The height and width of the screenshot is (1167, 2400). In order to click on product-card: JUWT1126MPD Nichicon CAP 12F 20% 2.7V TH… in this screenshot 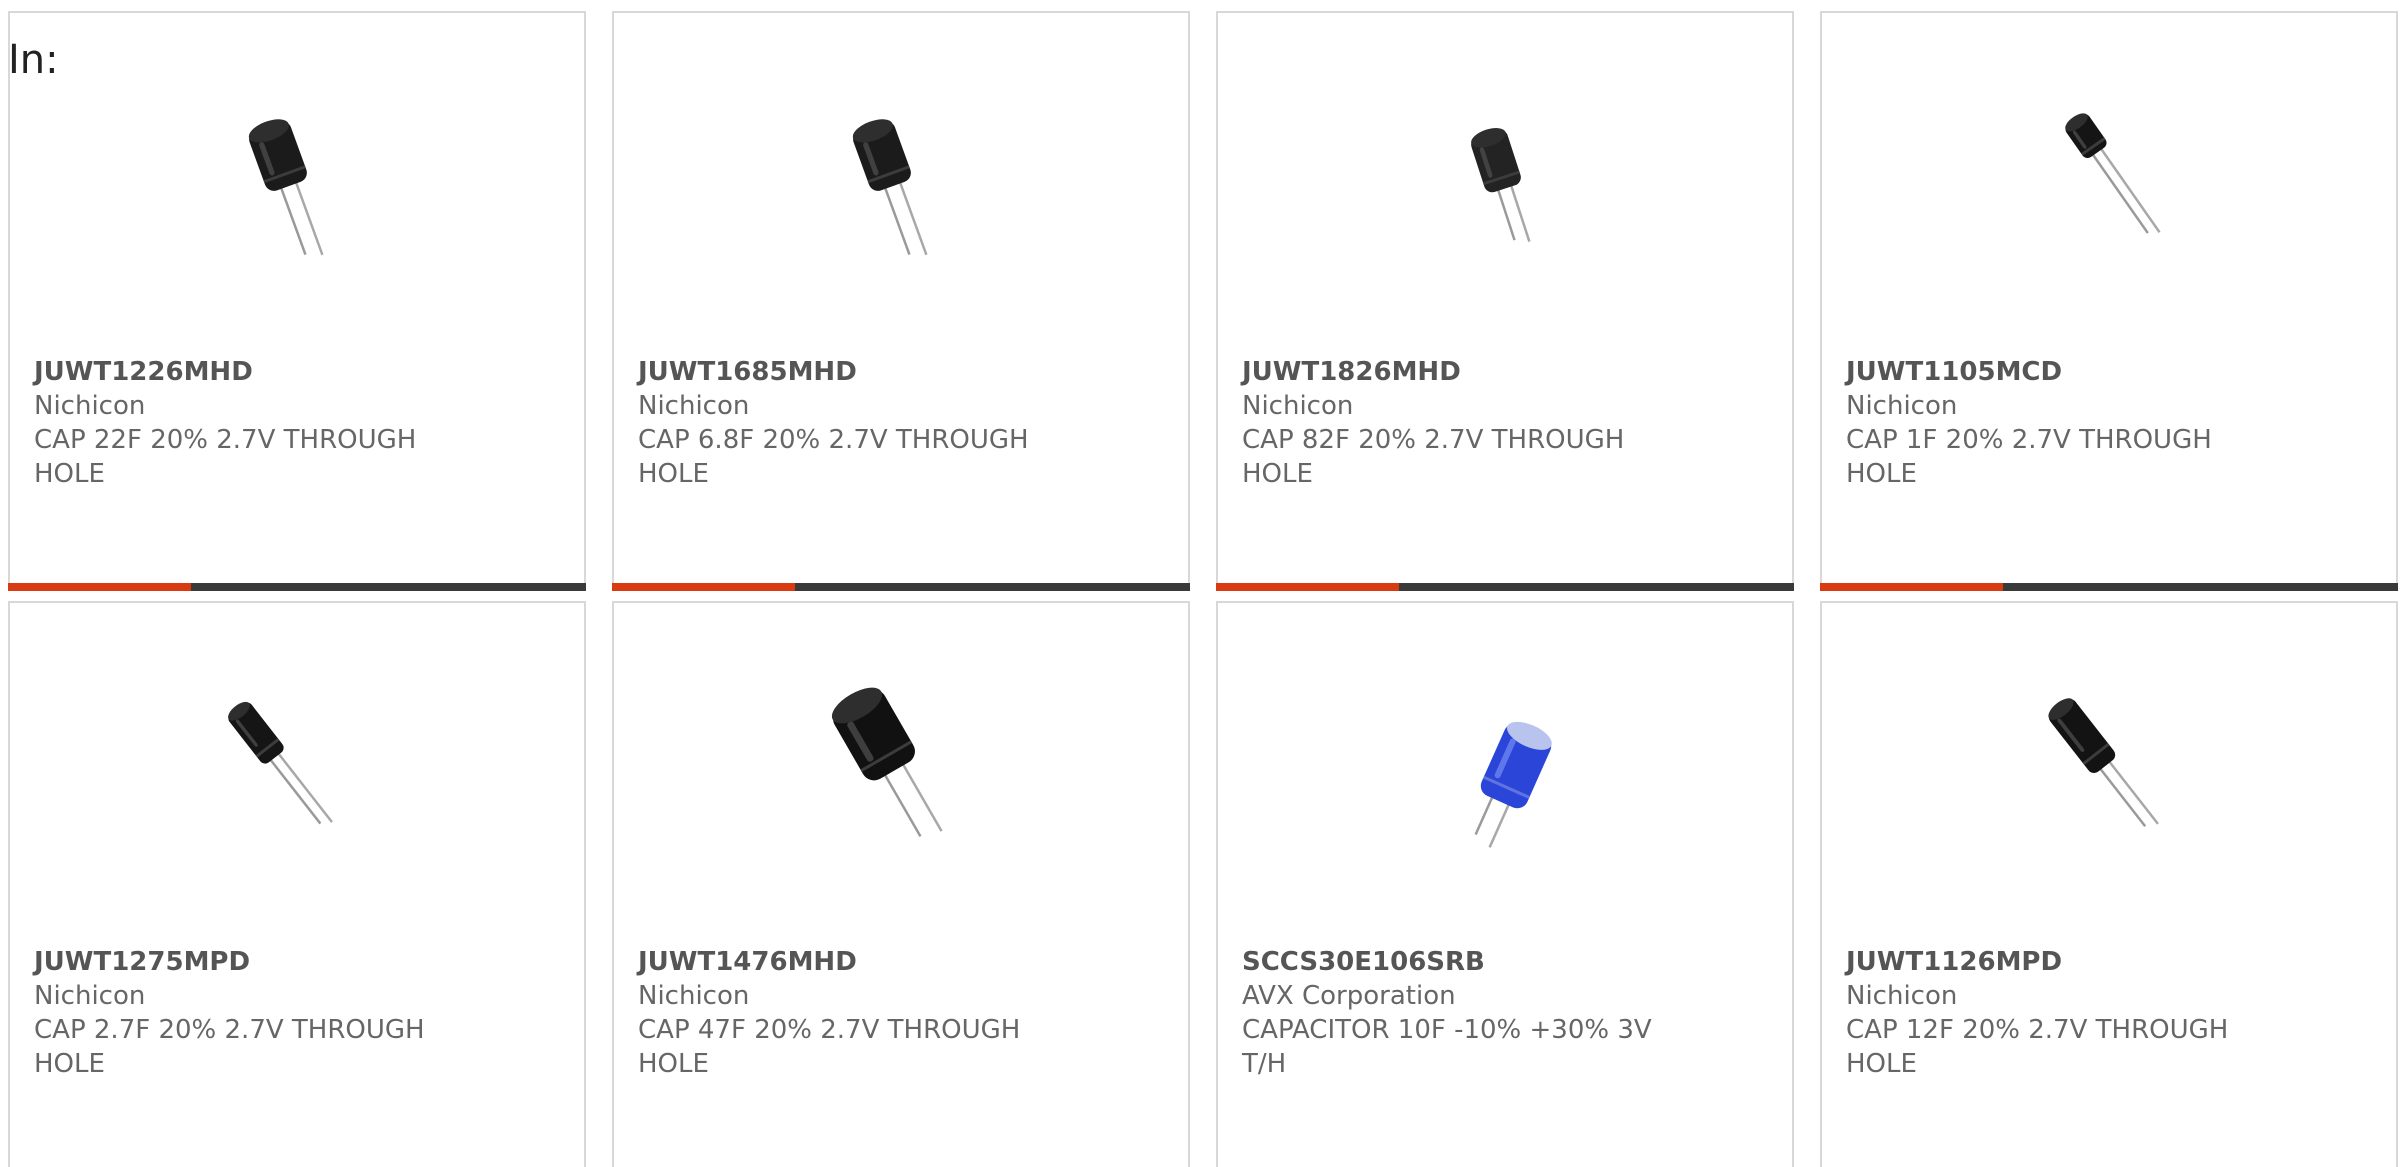, I will do `click(2109, 884)`.